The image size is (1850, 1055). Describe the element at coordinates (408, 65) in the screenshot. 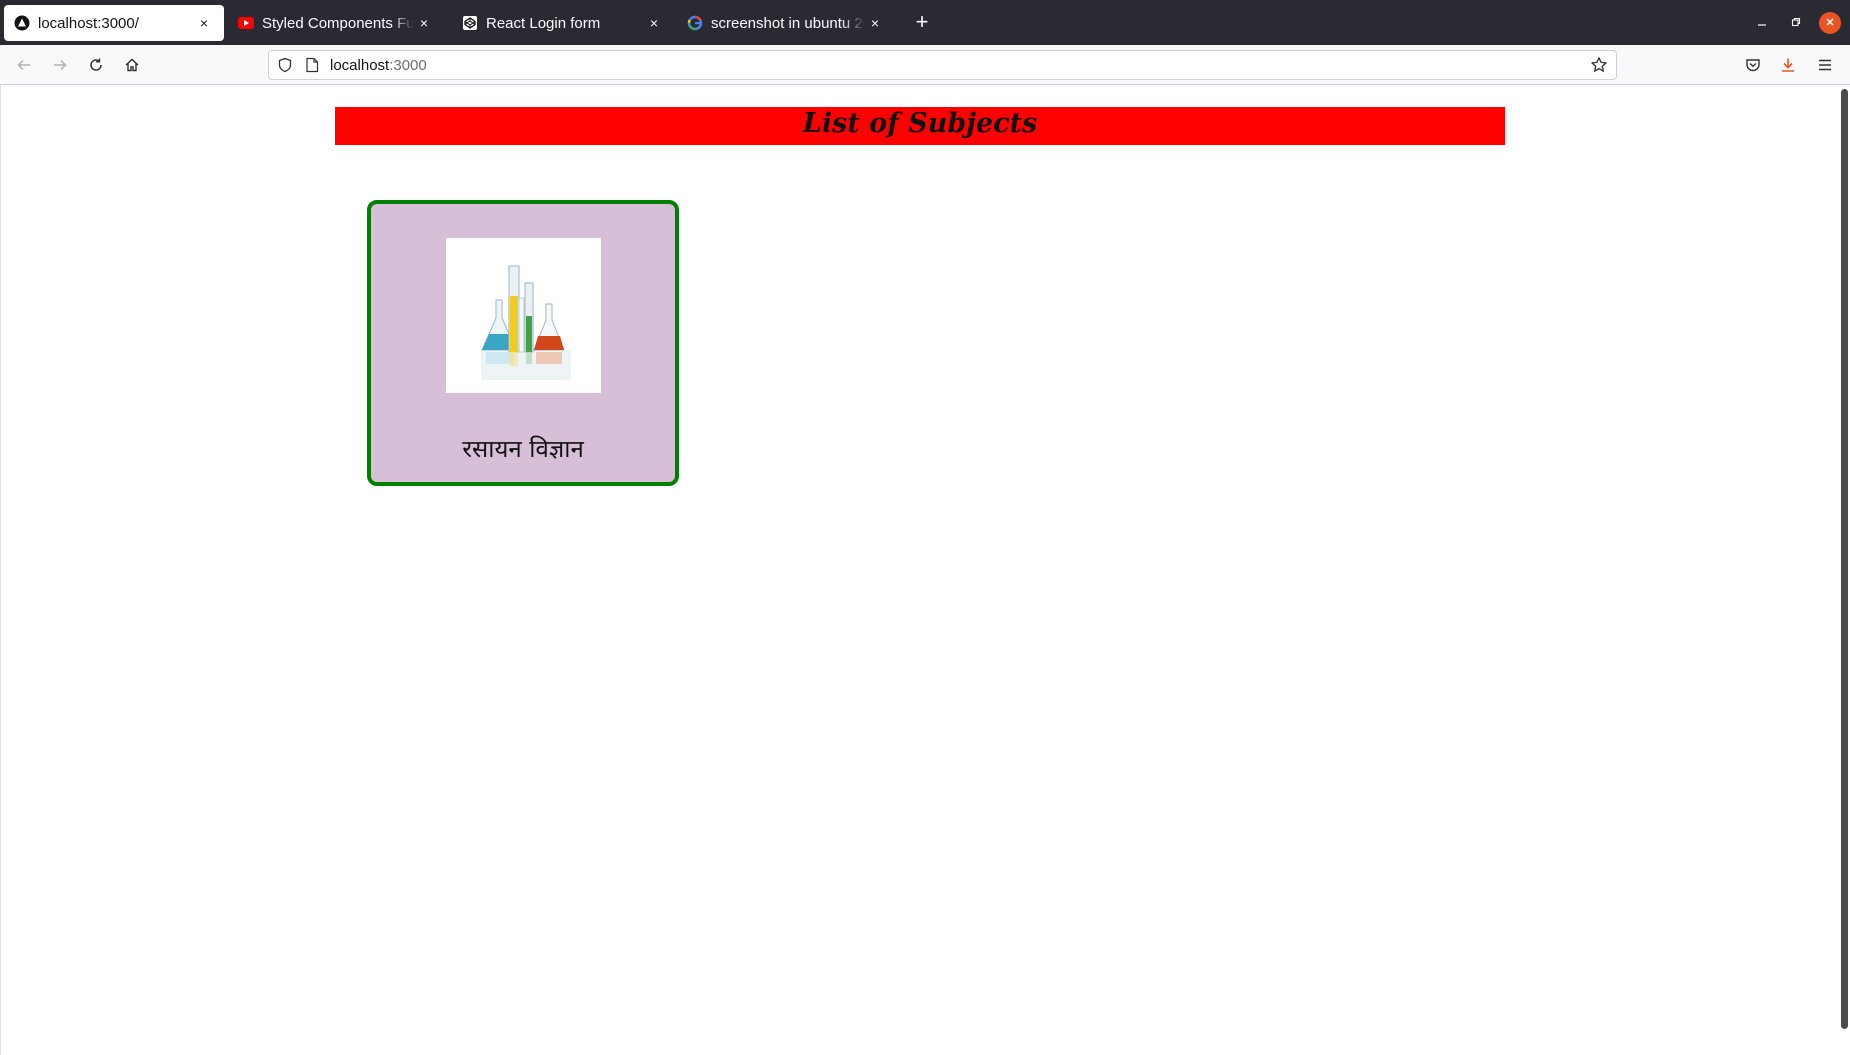

I see `url-port: :3000` at that location.